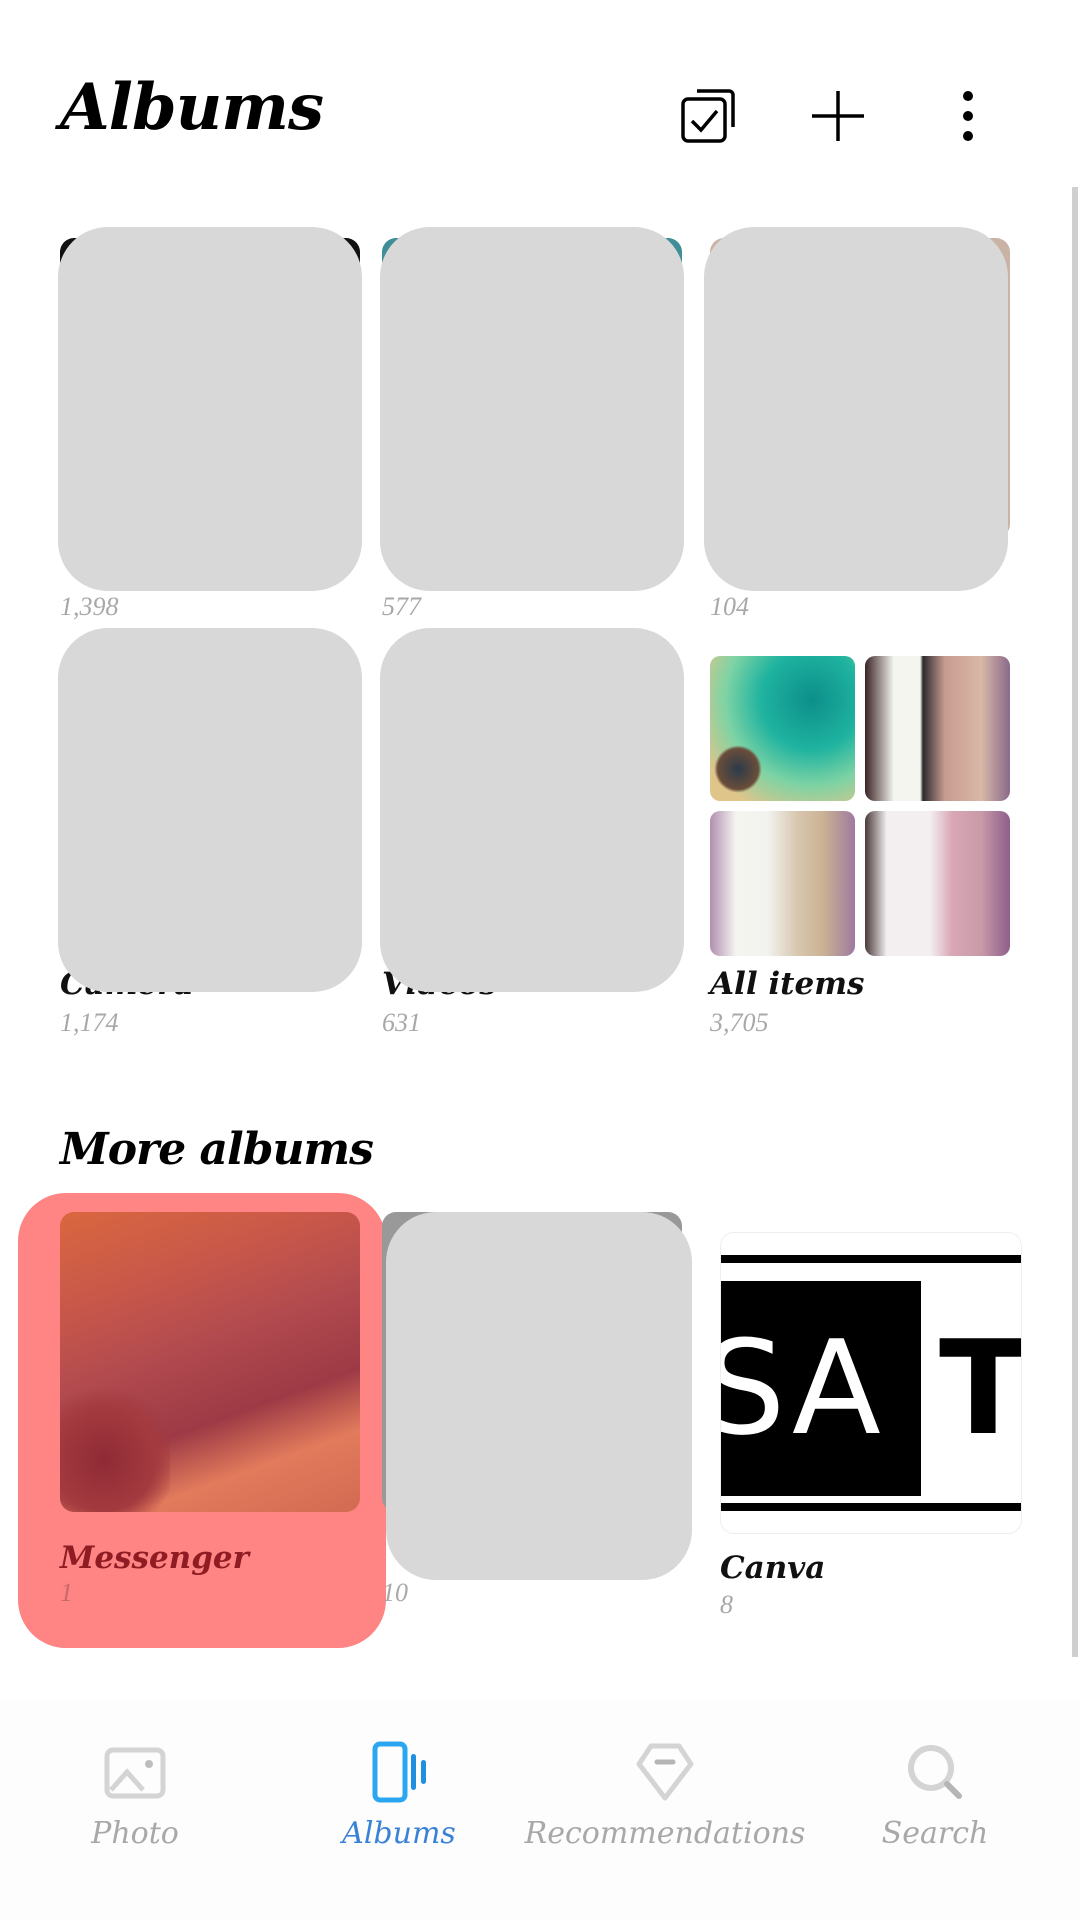 This screenshot has width=1080, height=1920. Describe the element at coordinates (399, 1833) in the screenshot. I see `nav-label: Albums` at that location.